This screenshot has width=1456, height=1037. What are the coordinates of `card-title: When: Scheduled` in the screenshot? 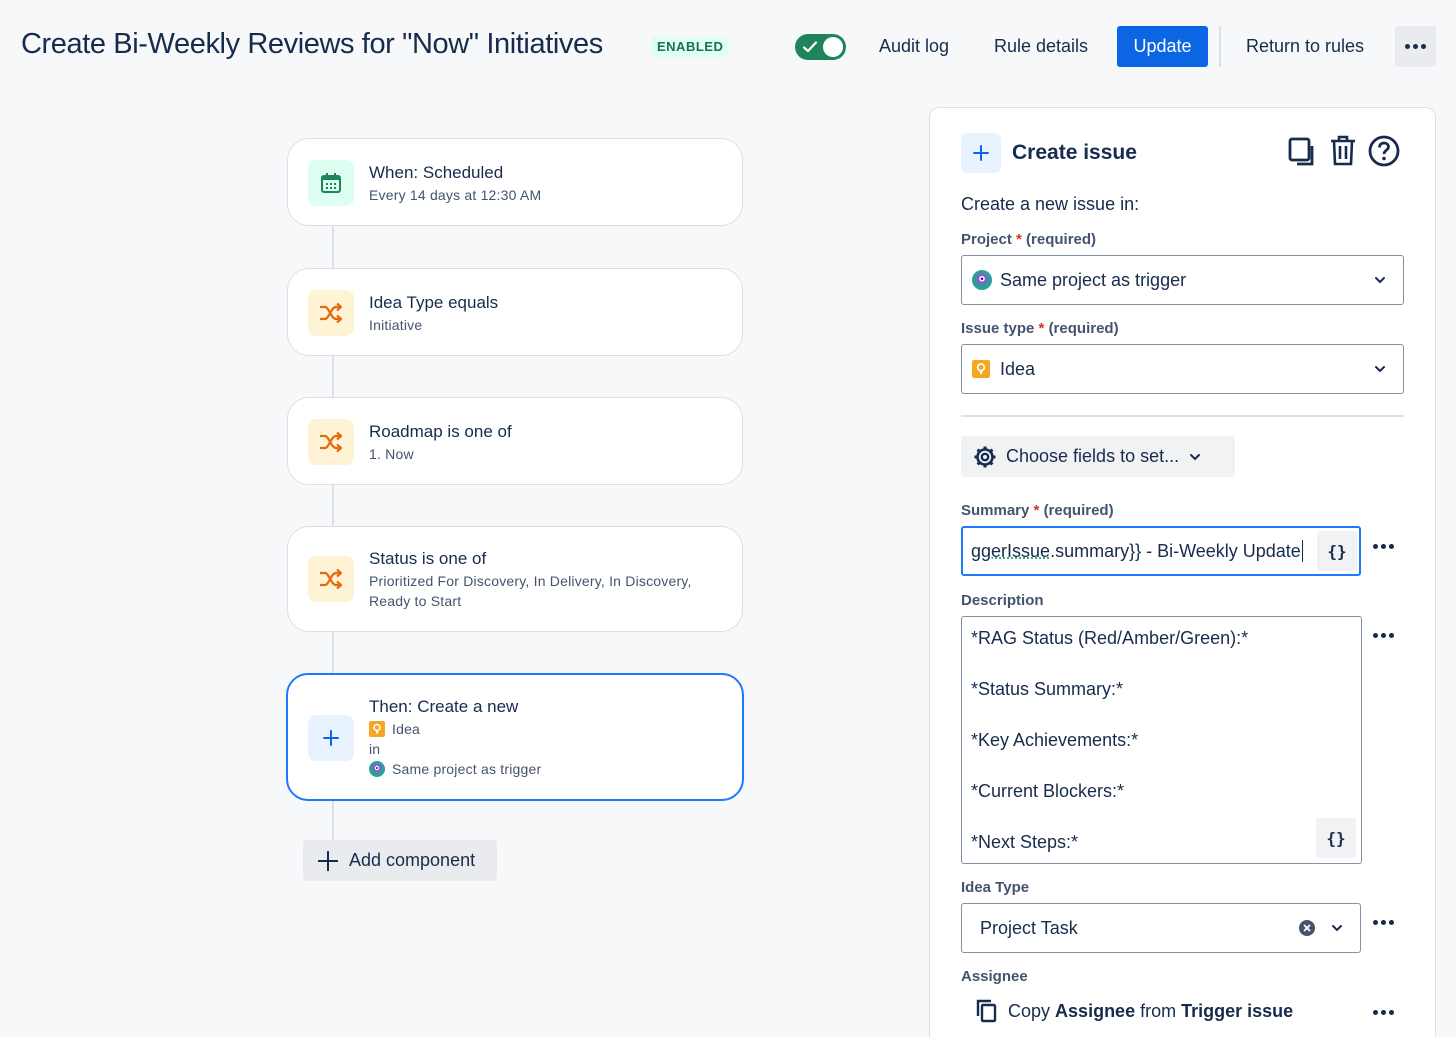 It's located at (436, 172).